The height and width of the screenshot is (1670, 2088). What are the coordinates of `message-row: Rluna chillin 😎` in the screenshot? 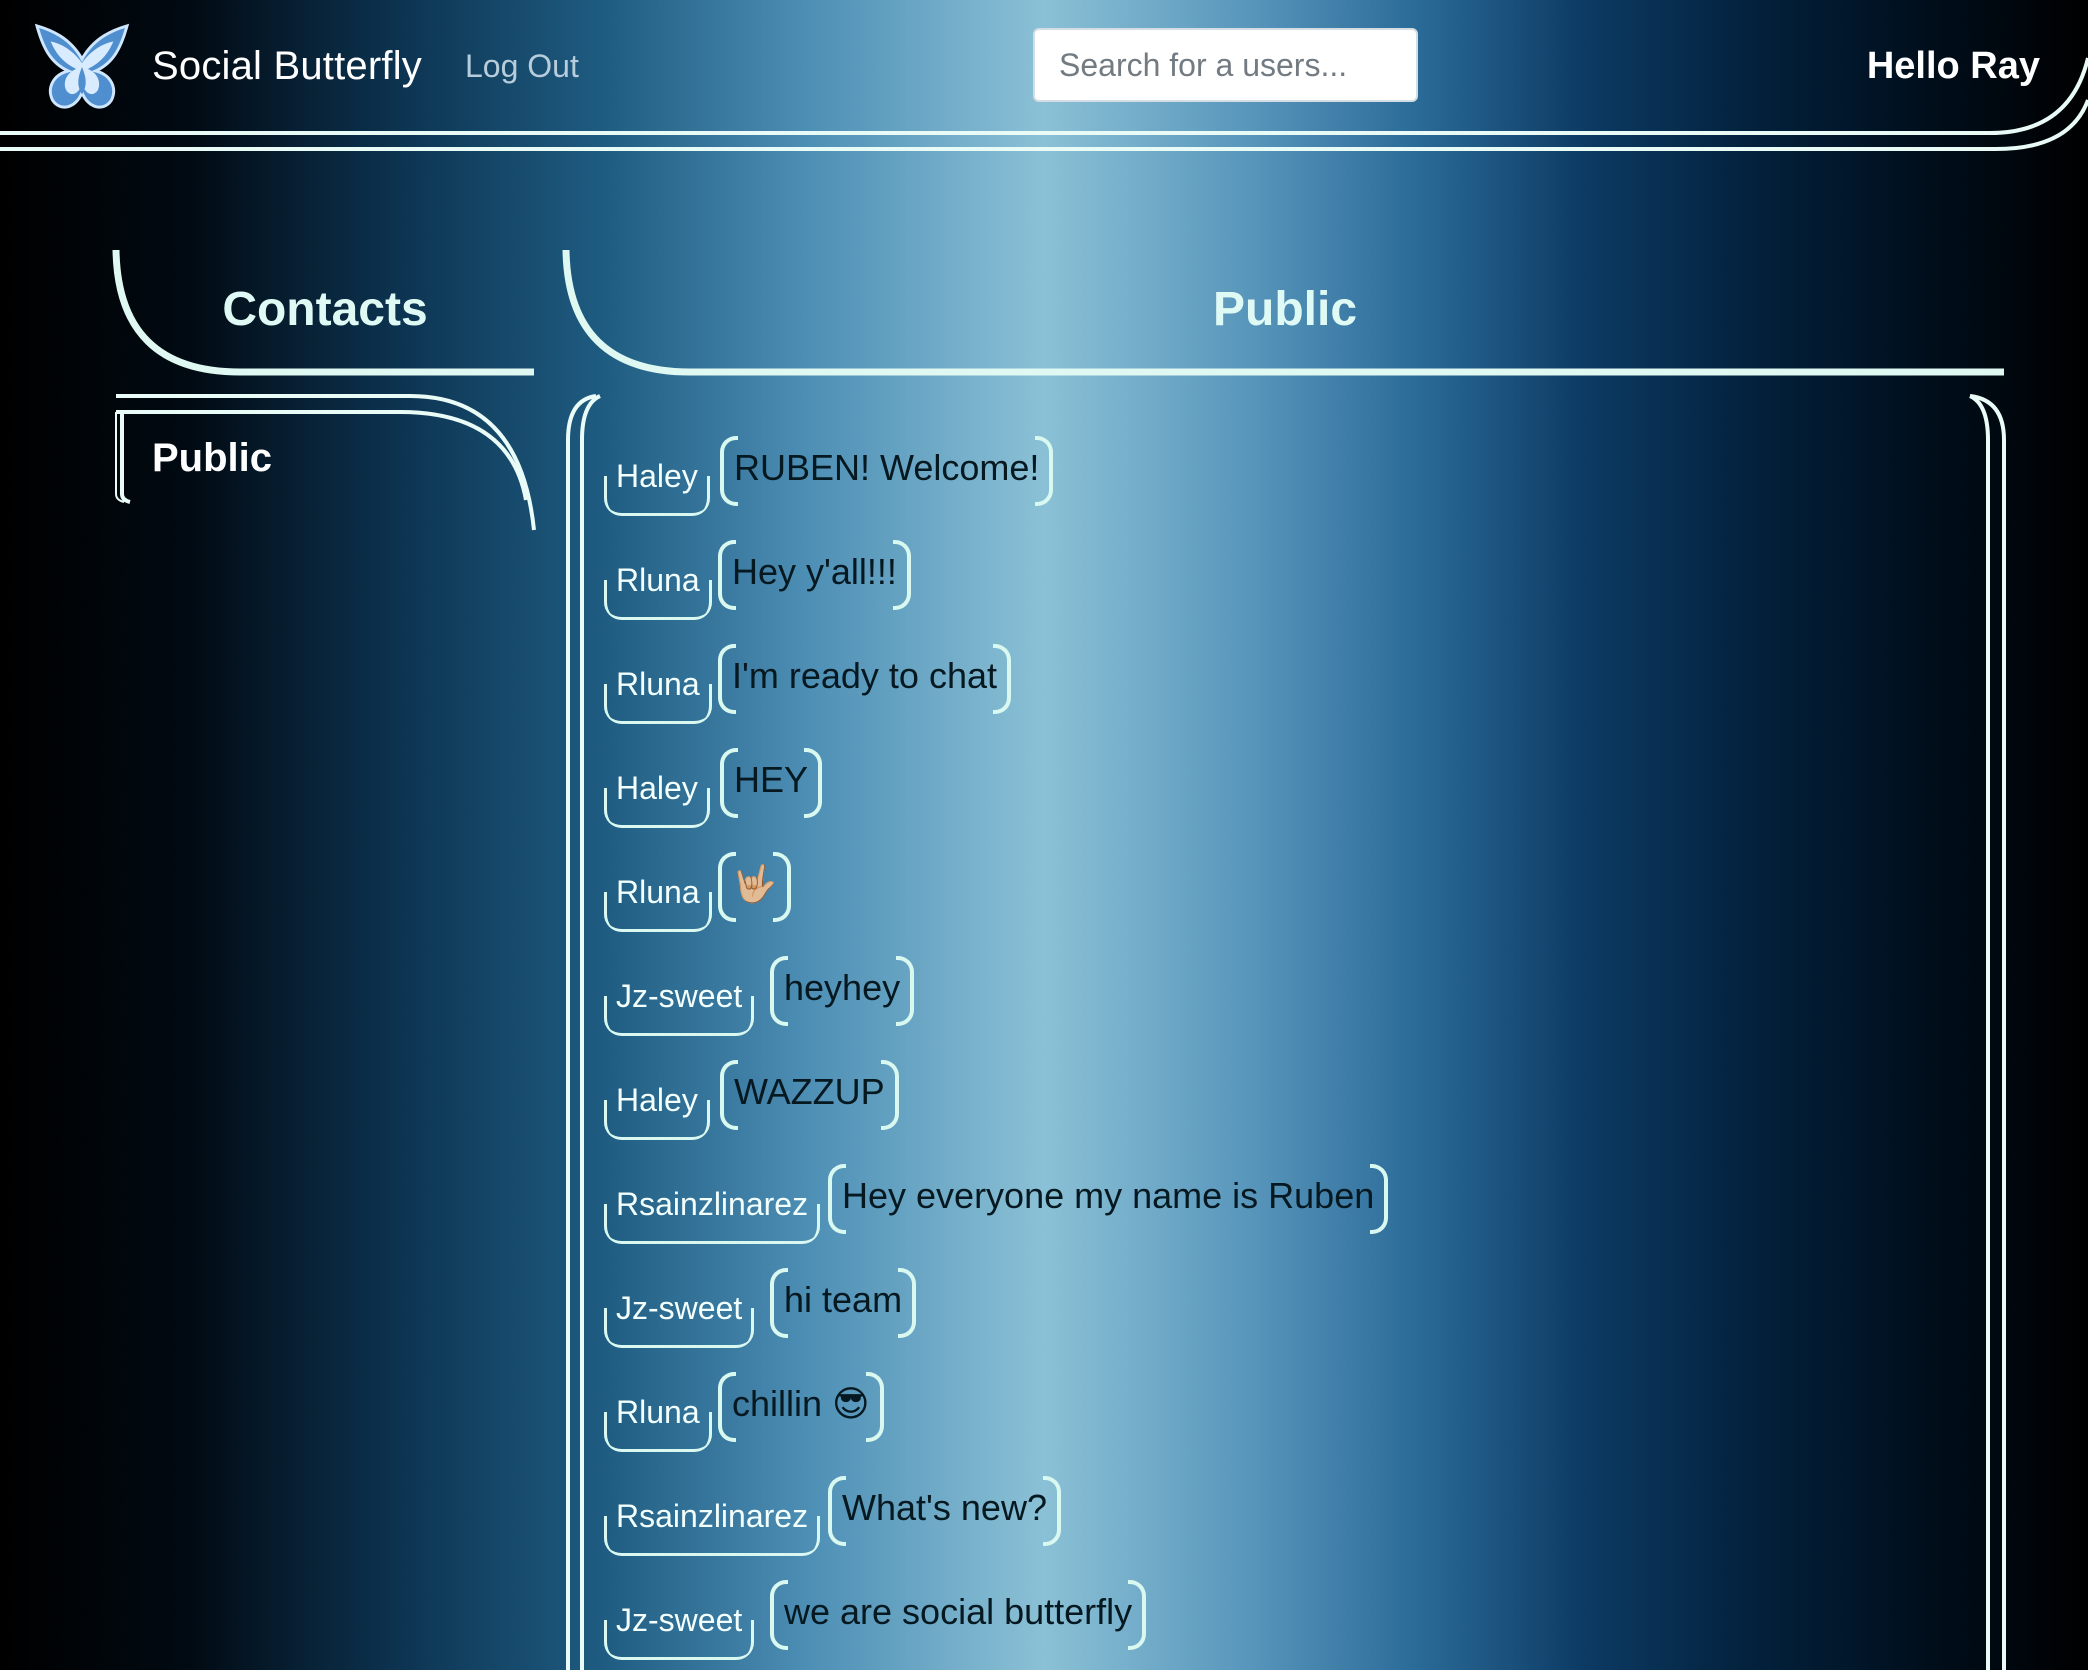 It's located at (1289, 1424).